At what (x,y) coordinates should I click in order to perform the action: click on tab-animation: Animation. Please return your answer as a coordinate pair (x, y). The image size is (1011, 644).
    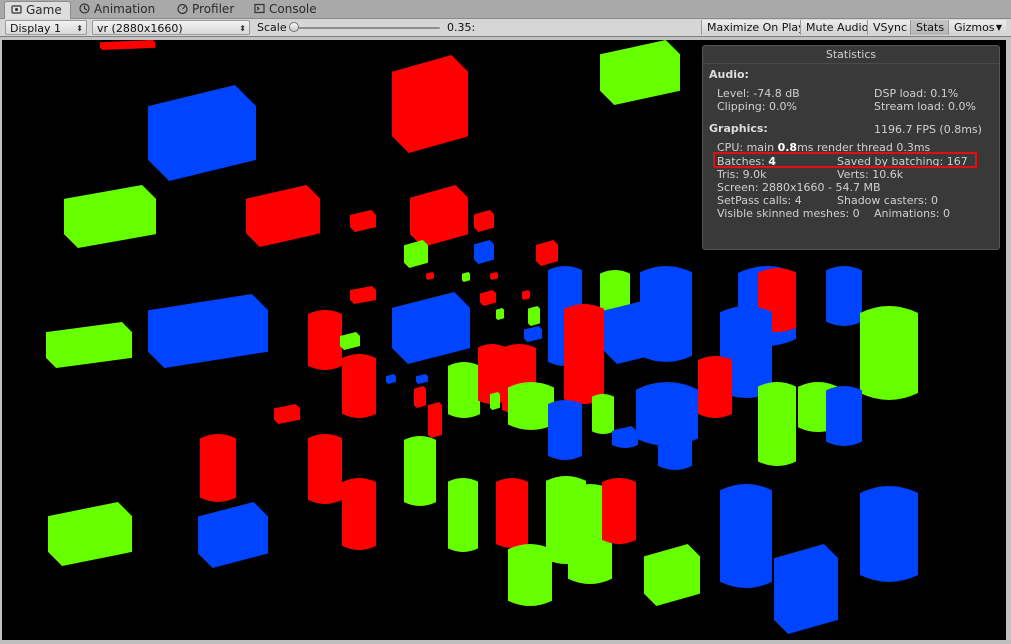
    Looking at the image, I should click on (118, 9).